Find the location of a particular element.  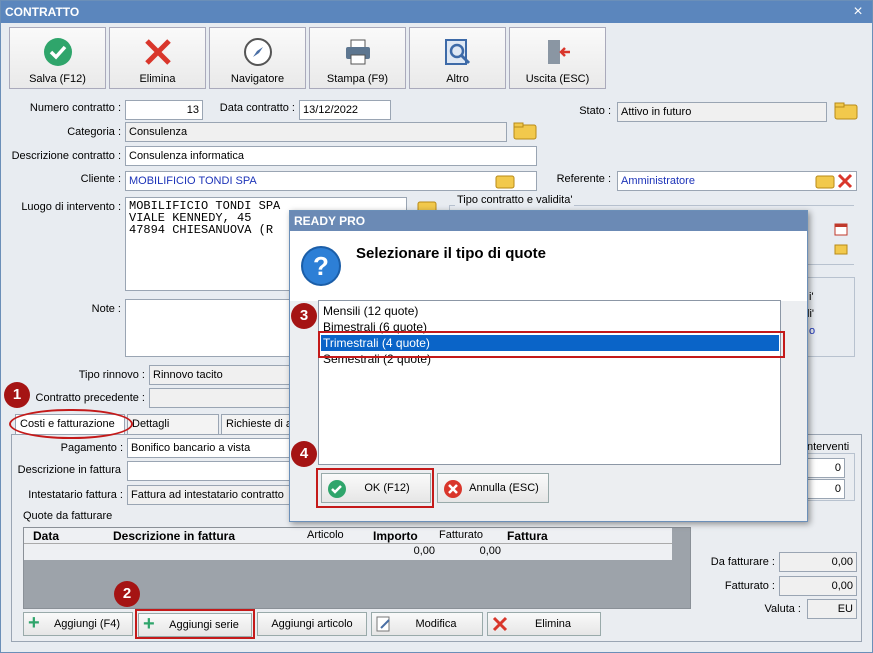

question-icon: ? is located at coordinates (321, 266).